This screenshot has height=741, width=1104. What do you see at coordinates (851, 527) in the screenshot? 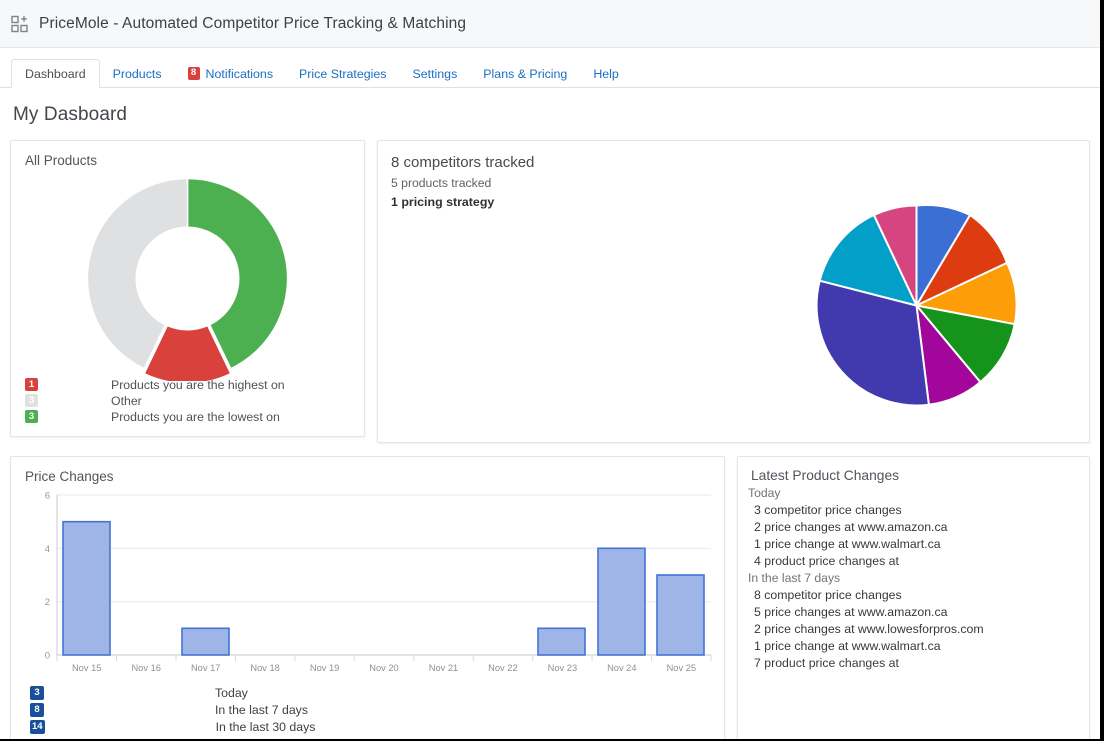
I see `latest-item-today-1: 2 price changes at www.amazon.ca` at bounding box center [851, 527].